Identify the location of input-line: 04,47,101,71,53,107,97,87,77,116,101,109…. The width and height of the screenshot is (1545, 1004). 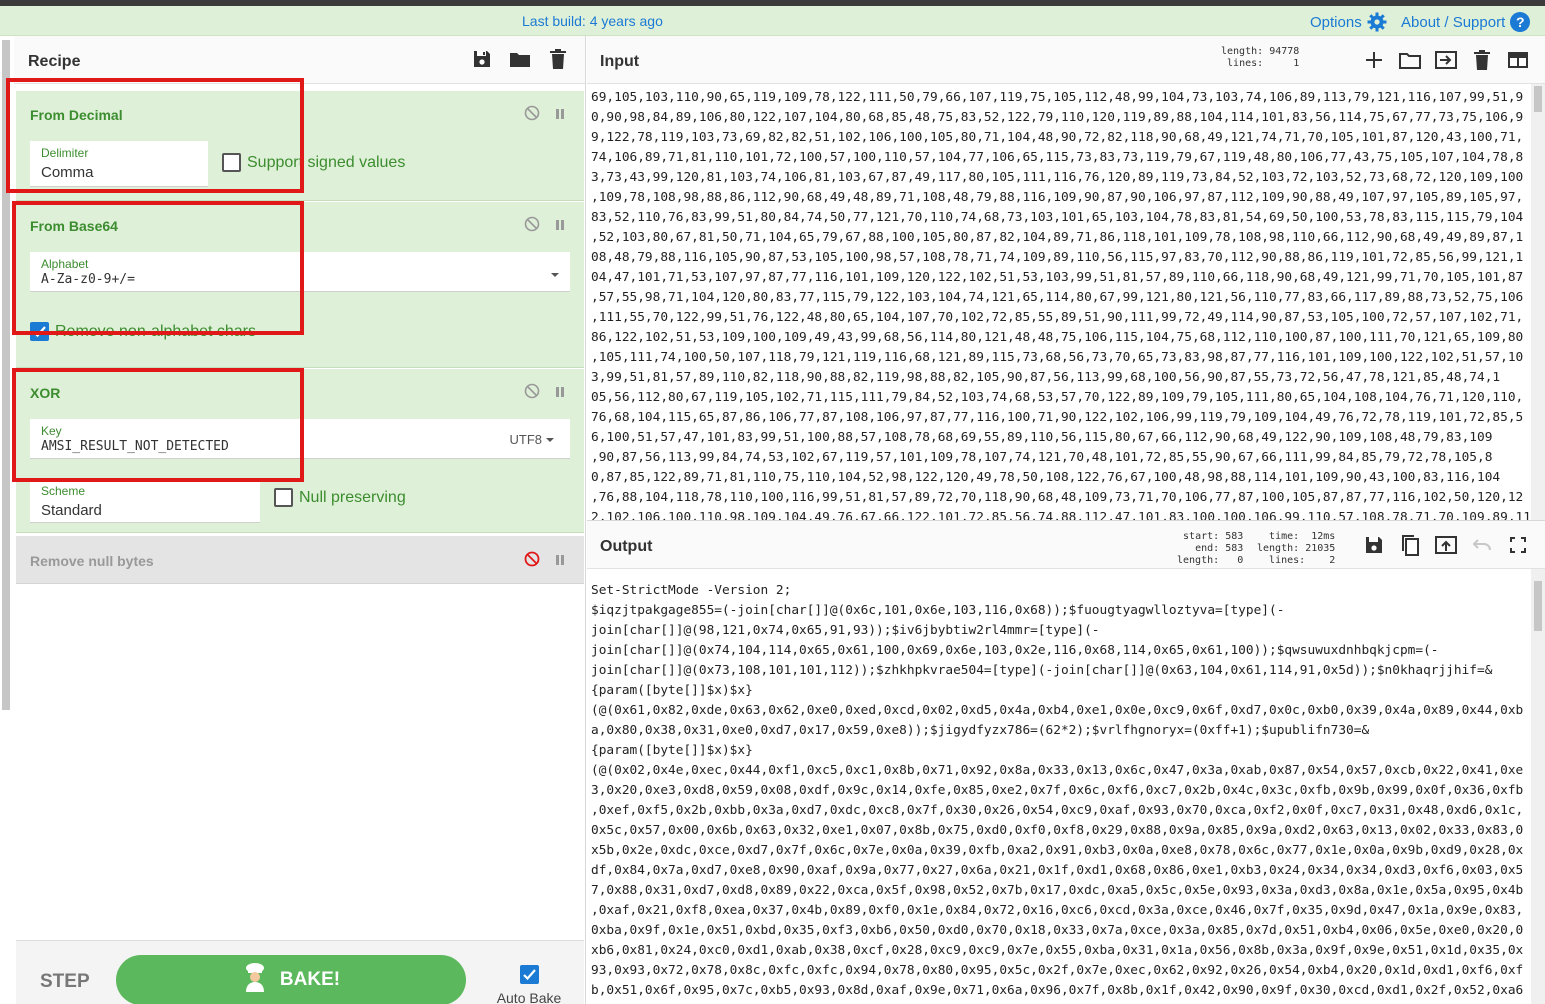
(1057, 277).